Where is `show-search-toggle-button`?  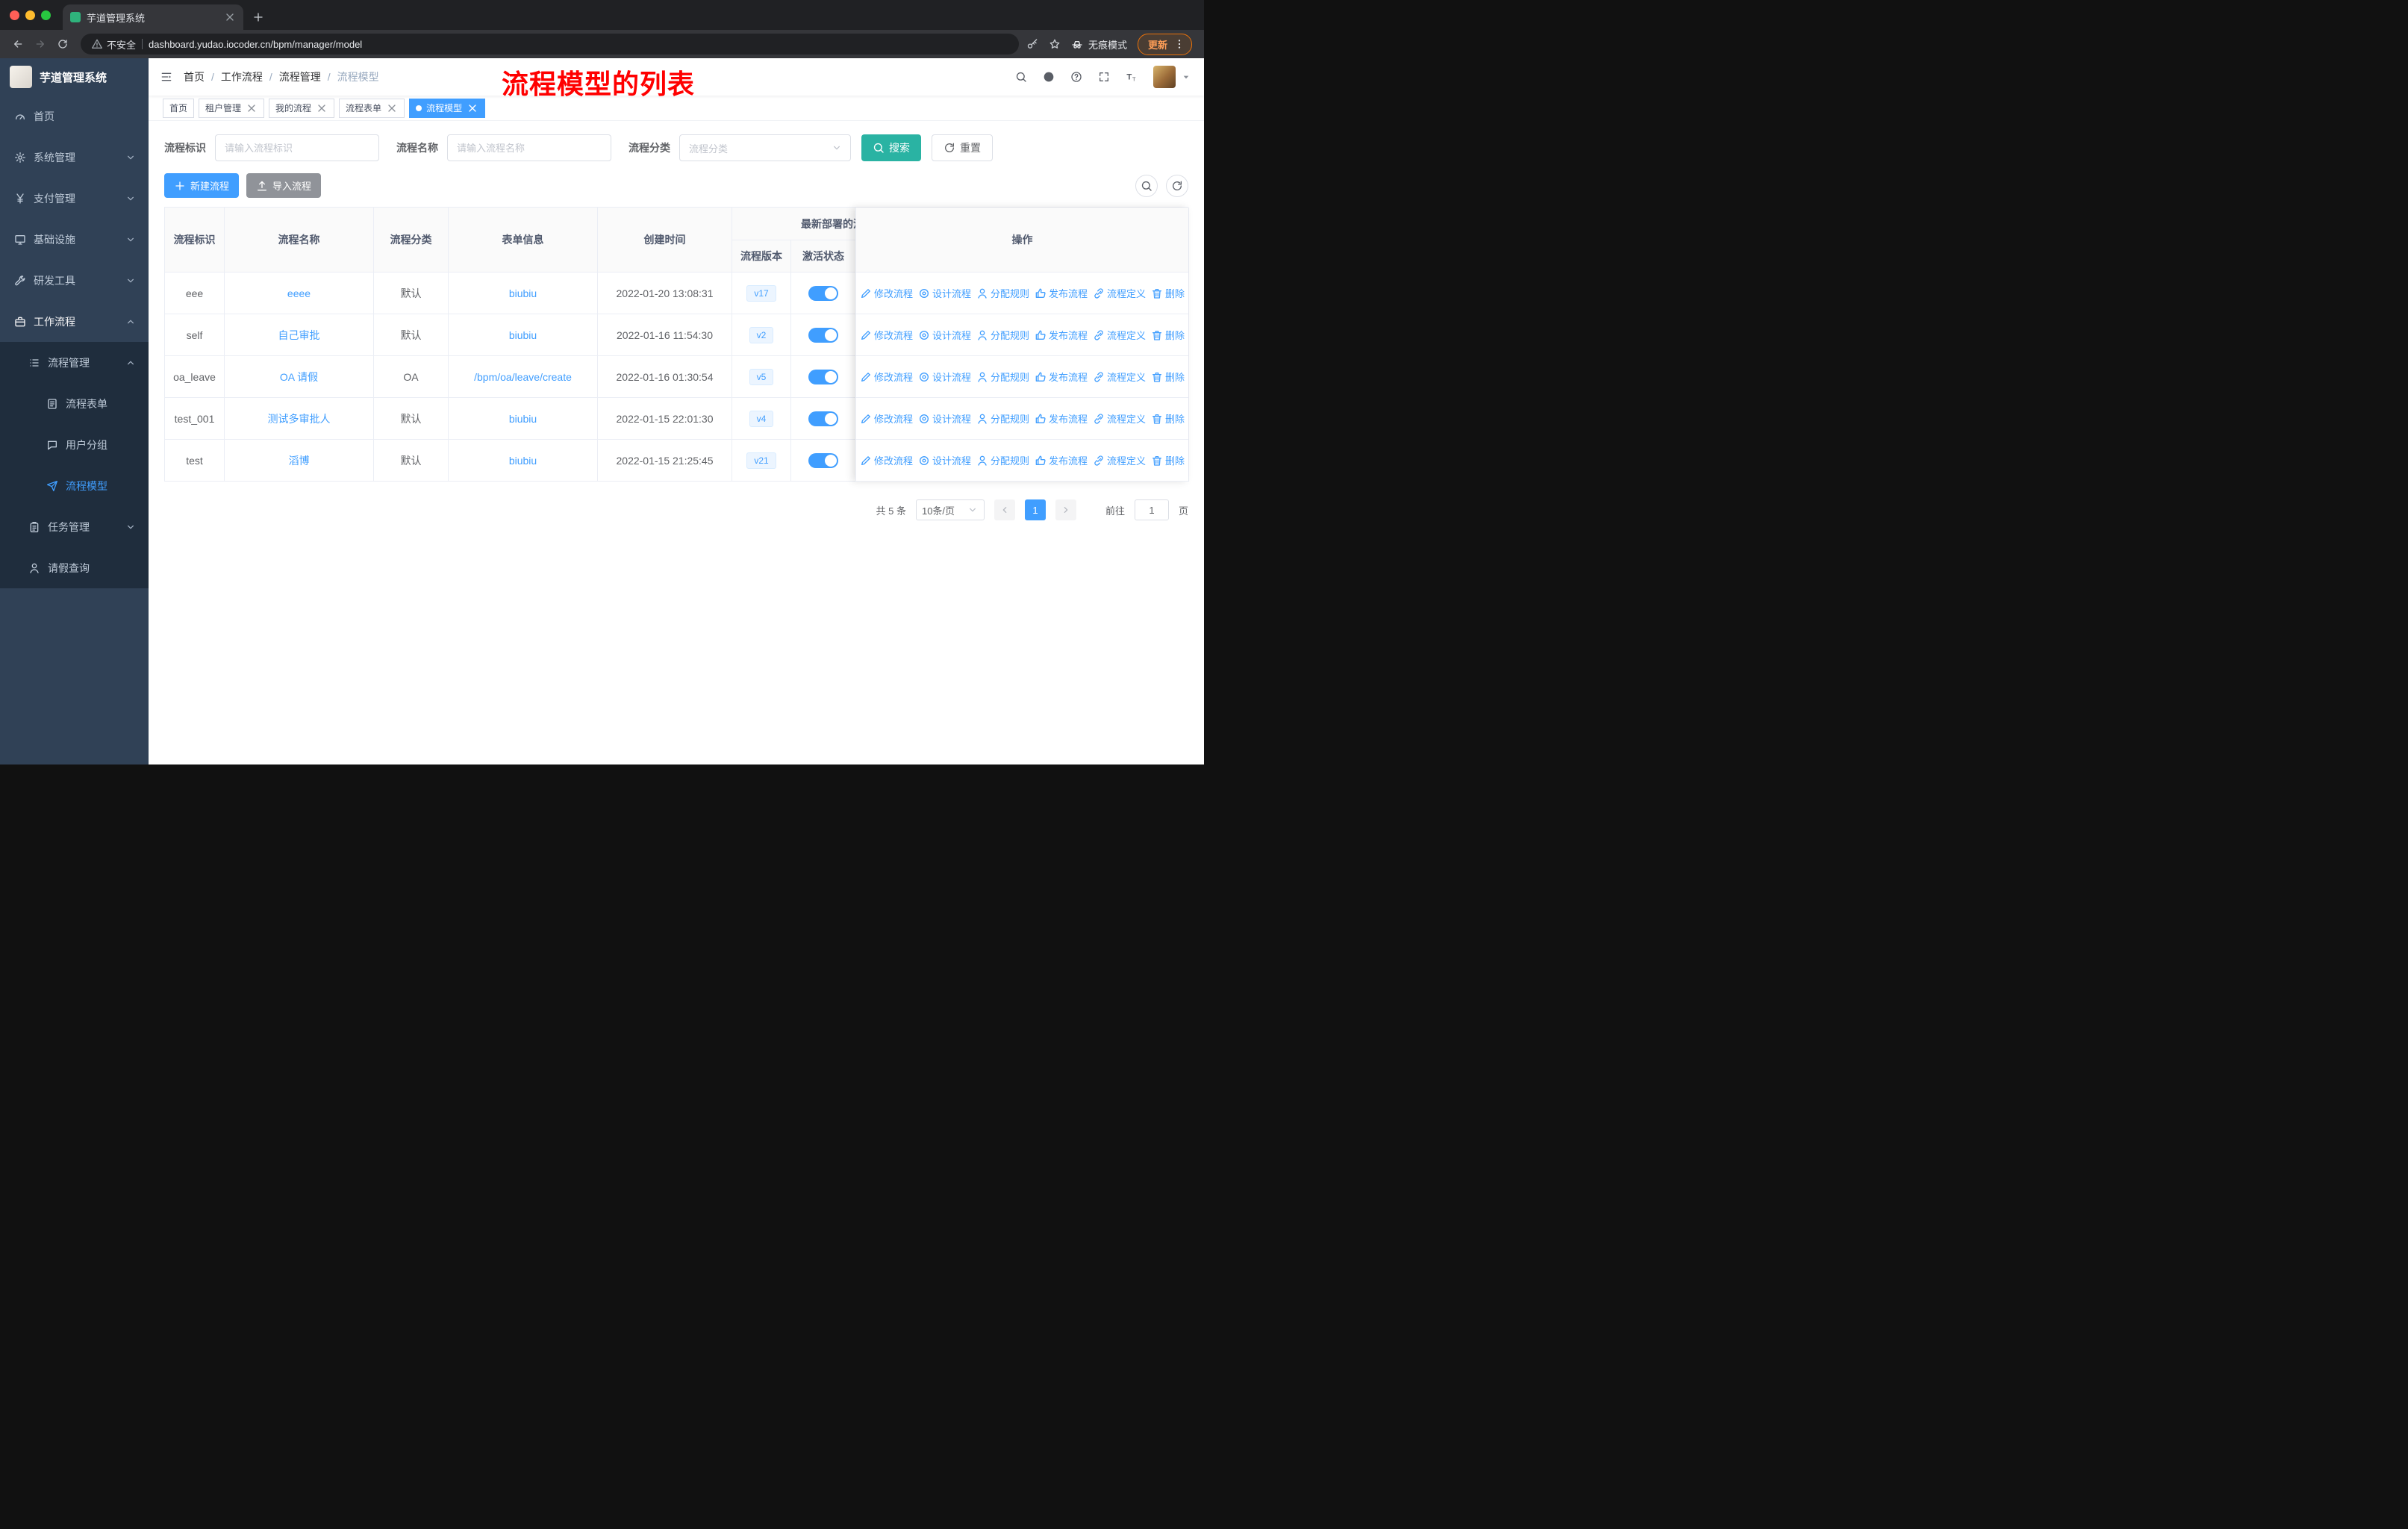
show-search-toggle-button is located at coordinates (1146, 186).